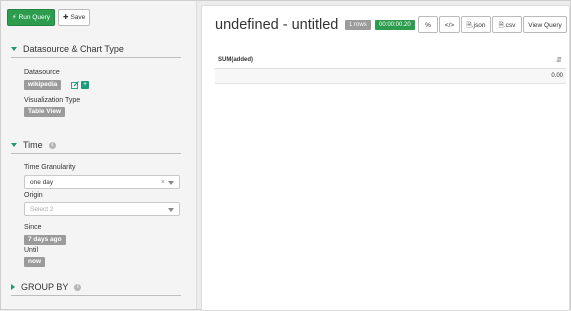  I want to click on datasource-tag: wikipedia, so click(43, 85).